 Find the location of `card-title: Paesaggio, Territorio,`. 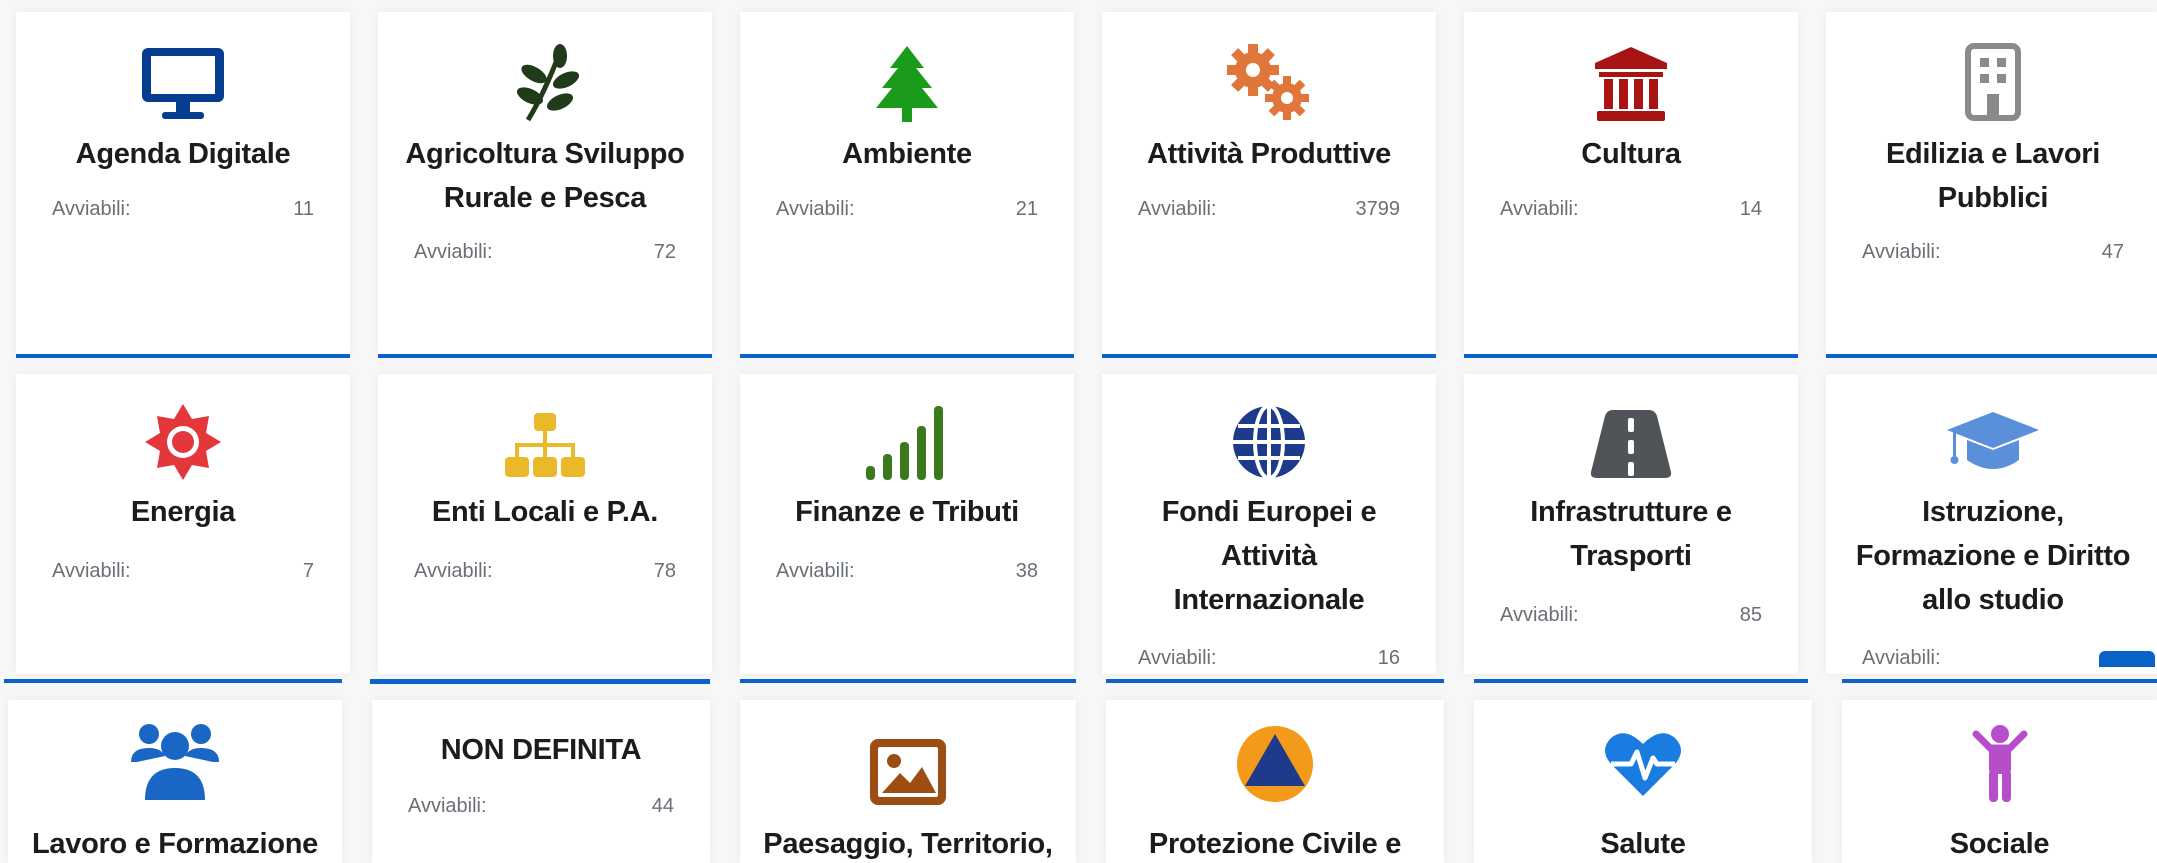

card-title: Paesaggio, Territorio, is located at coordinates (908, 844).